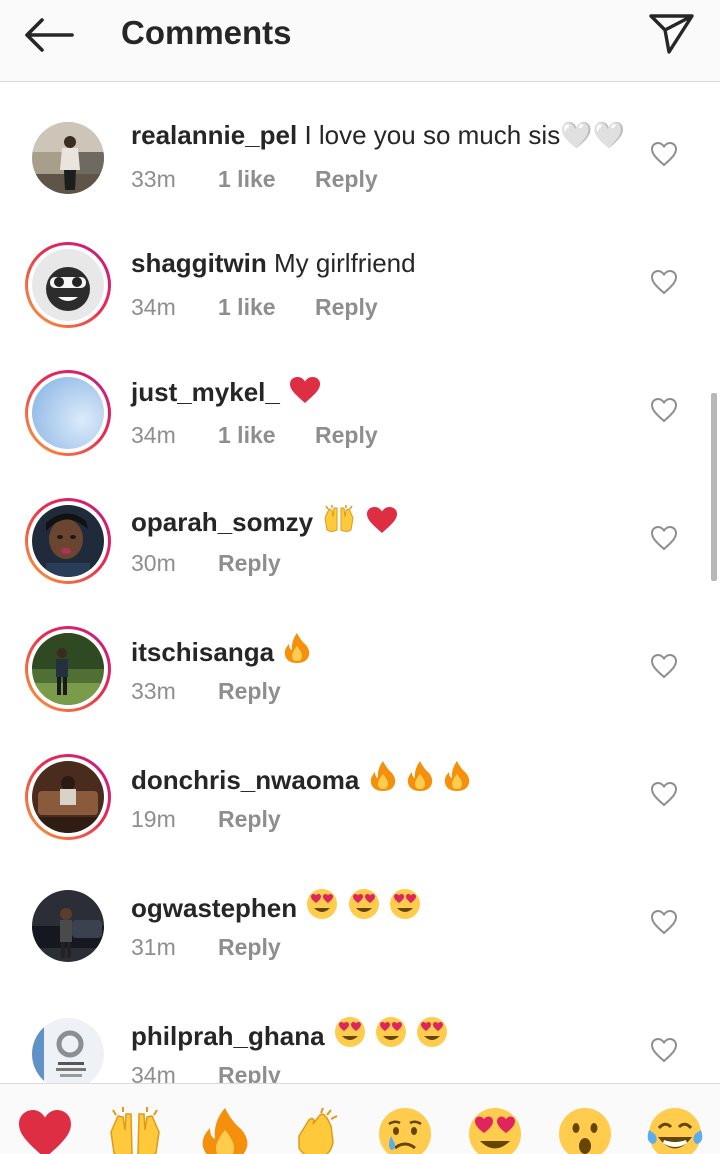  I want to click on comment-text: itschisanga, so click(221, 650).